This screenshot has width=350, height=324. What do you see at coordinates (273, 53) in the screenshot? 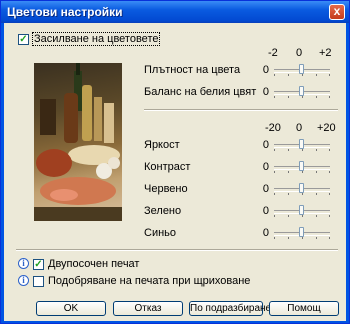
I see `group1-tick-min: -2` at bounding box center [273, 53].